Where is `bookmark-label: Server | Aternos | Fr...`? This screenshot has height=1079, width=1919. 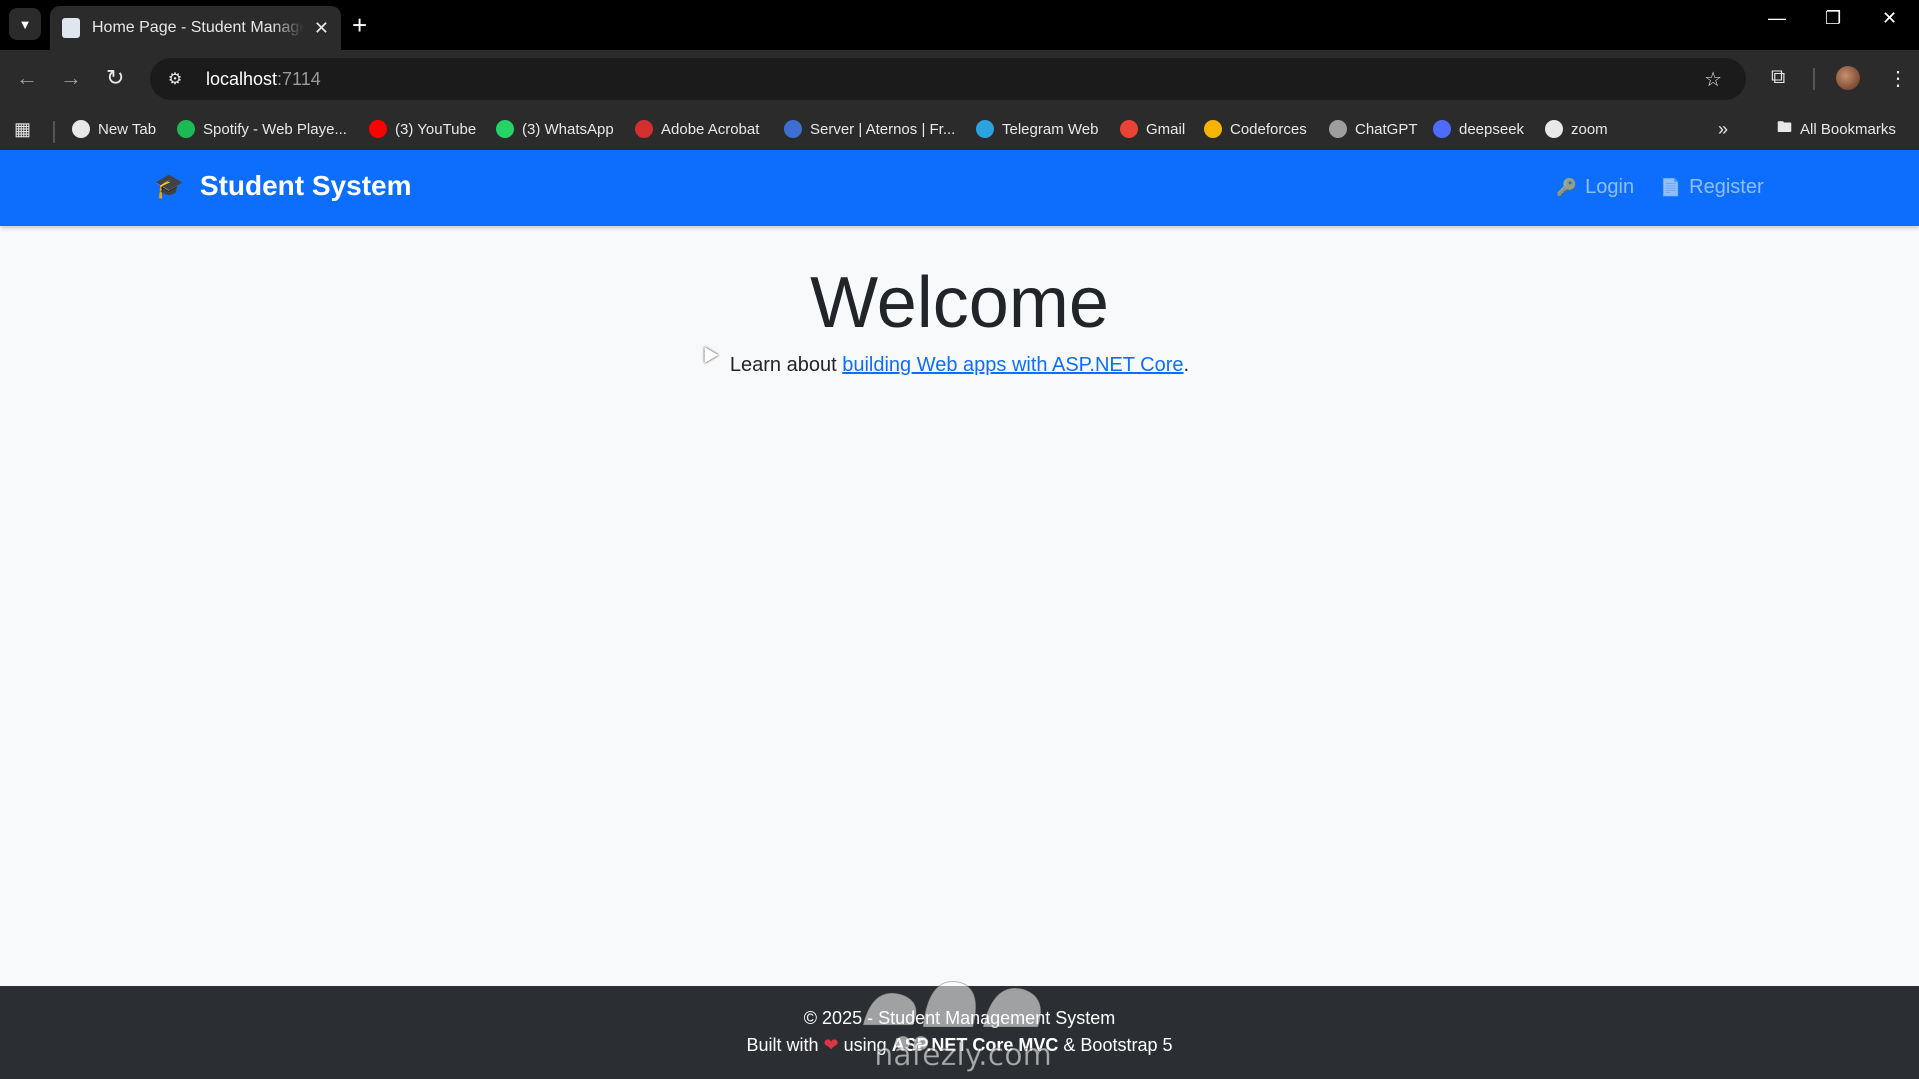
bookmark-label: Server | Aternos | Fr... is located at coordinates (883, 129).